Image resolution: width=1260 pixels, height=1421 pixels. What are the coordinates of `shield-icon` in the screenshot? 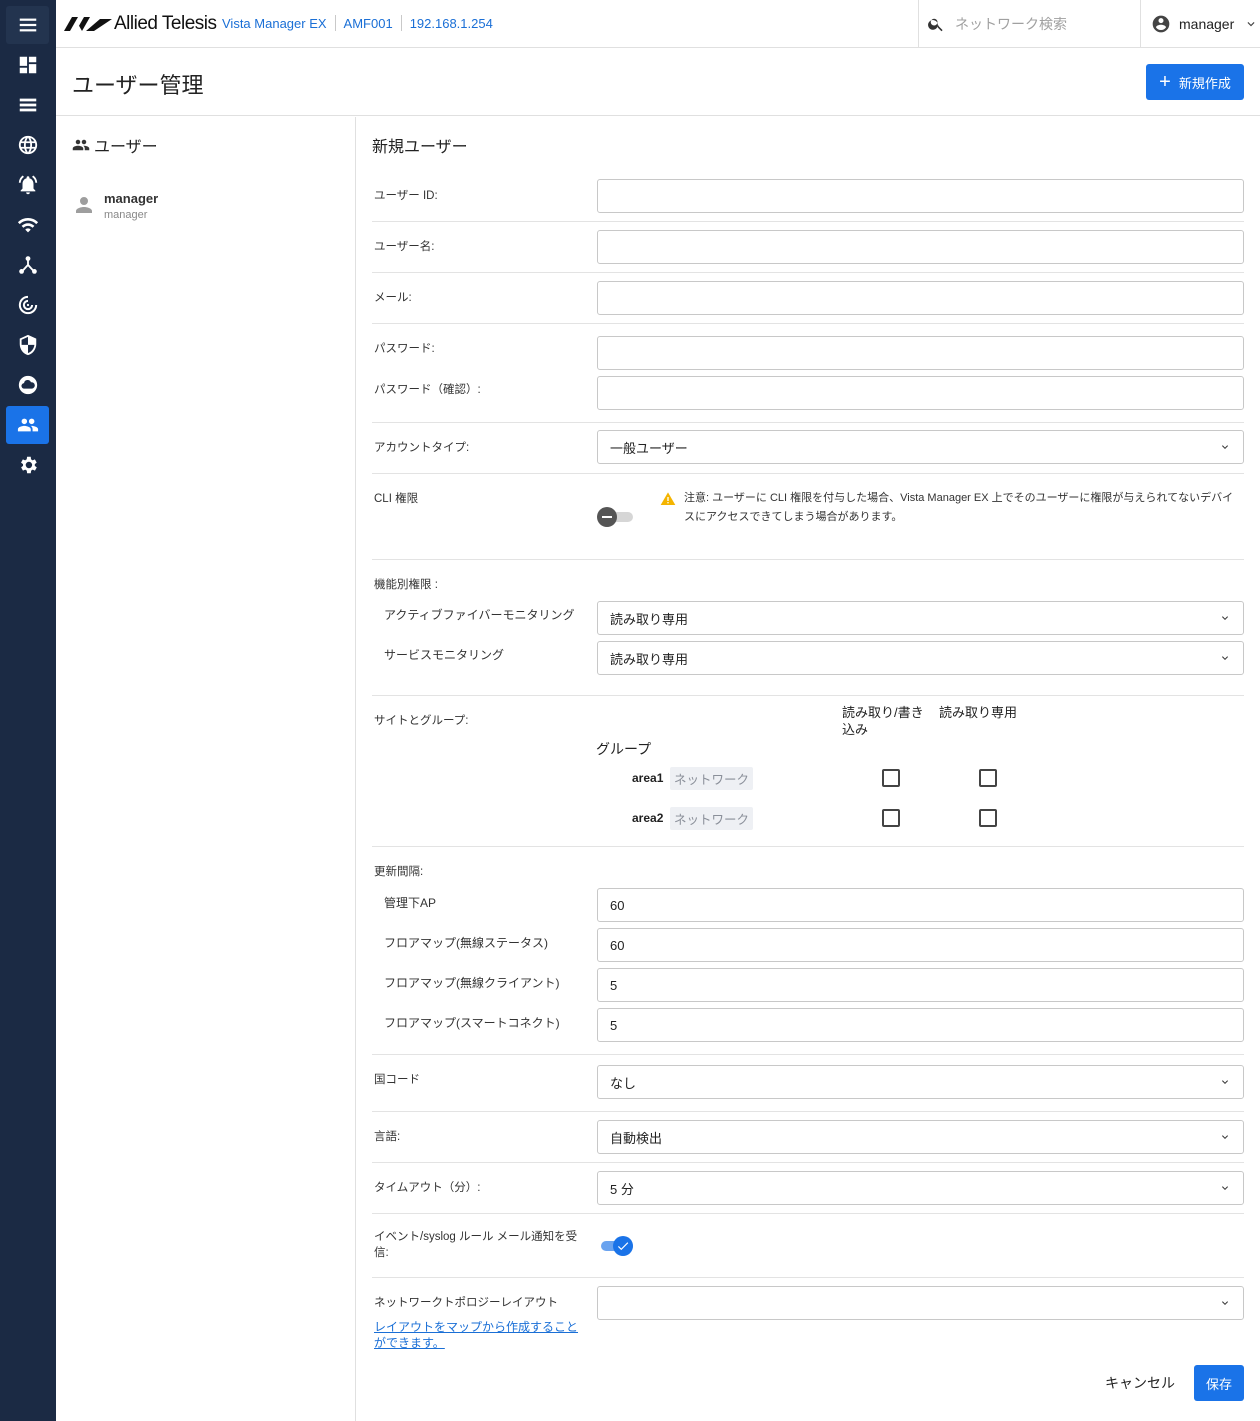 It's located at (27, 345).